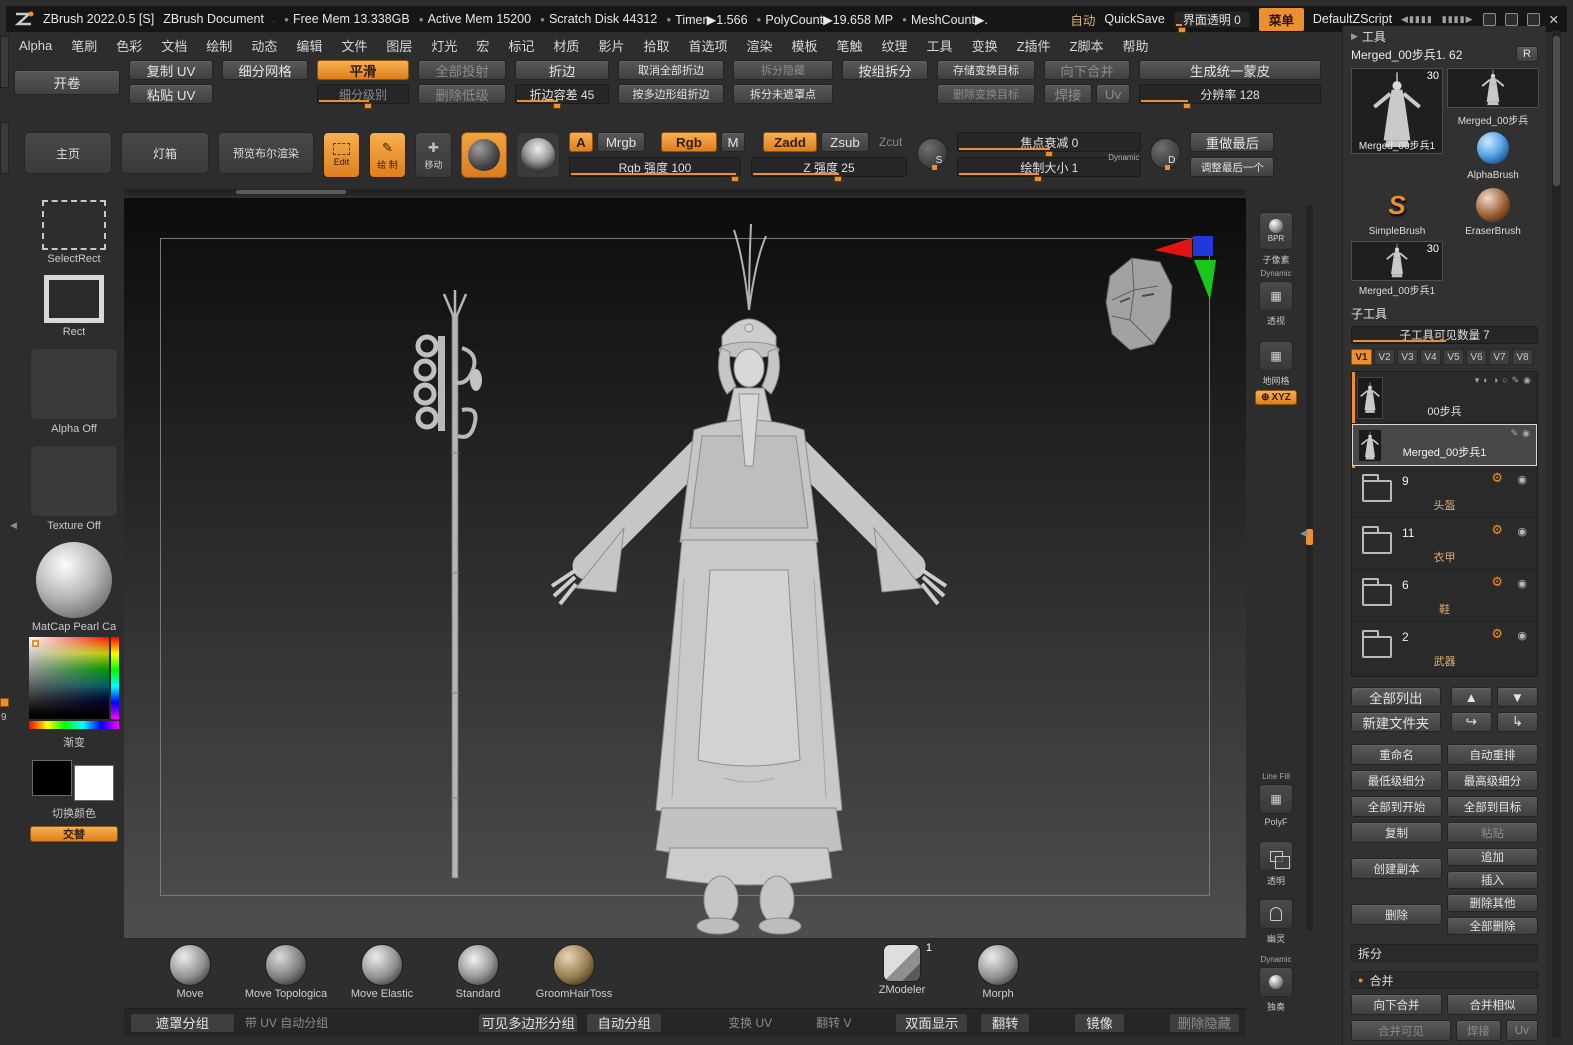  I want to click on panel-scrollbar, so click(1556, 534).